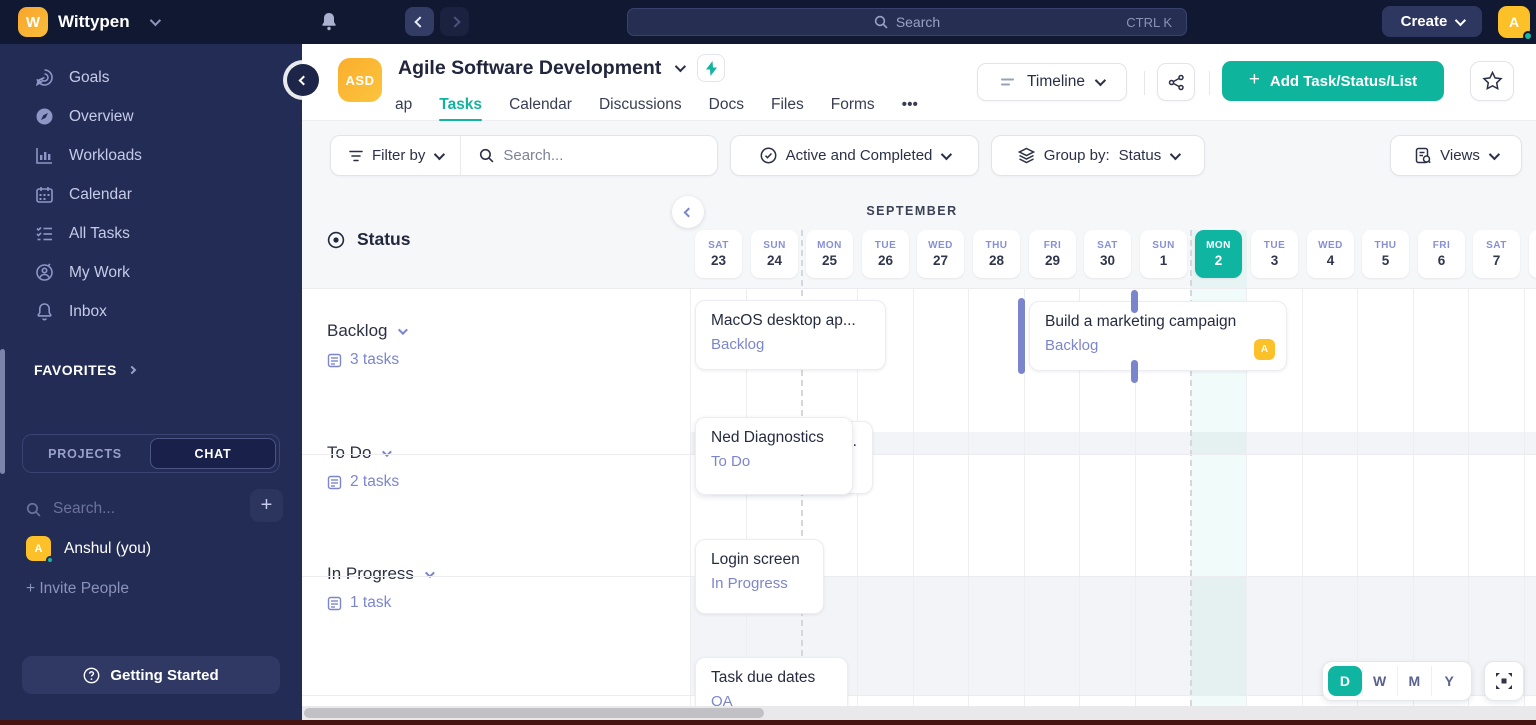 Image resolution: width=1536 pixels, height=725 pixels. What do you see at coordinates (1379, 681) in the screenshot?
I see `zoom-week-button: W` at bounding box center [1379, 681].